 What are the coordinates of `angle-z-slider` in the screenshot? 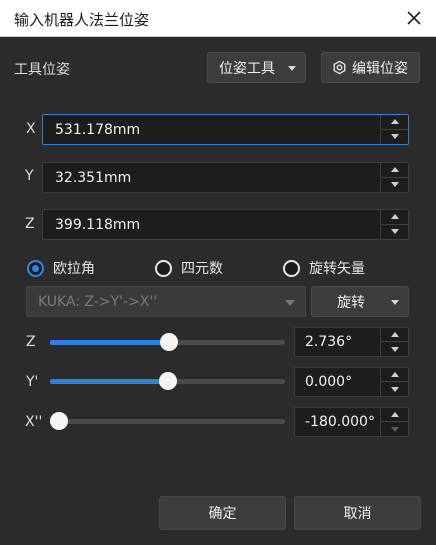 It's located at (167, 342).